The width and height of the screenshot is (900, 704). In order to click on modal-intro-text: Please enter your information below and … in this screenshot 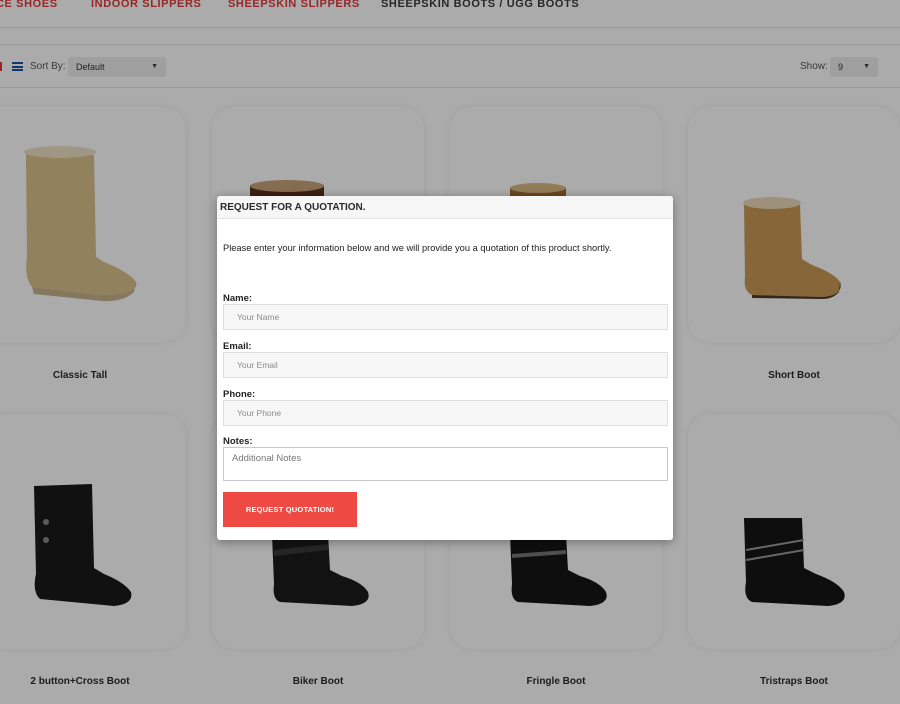, I will do `click(417, 248)`.